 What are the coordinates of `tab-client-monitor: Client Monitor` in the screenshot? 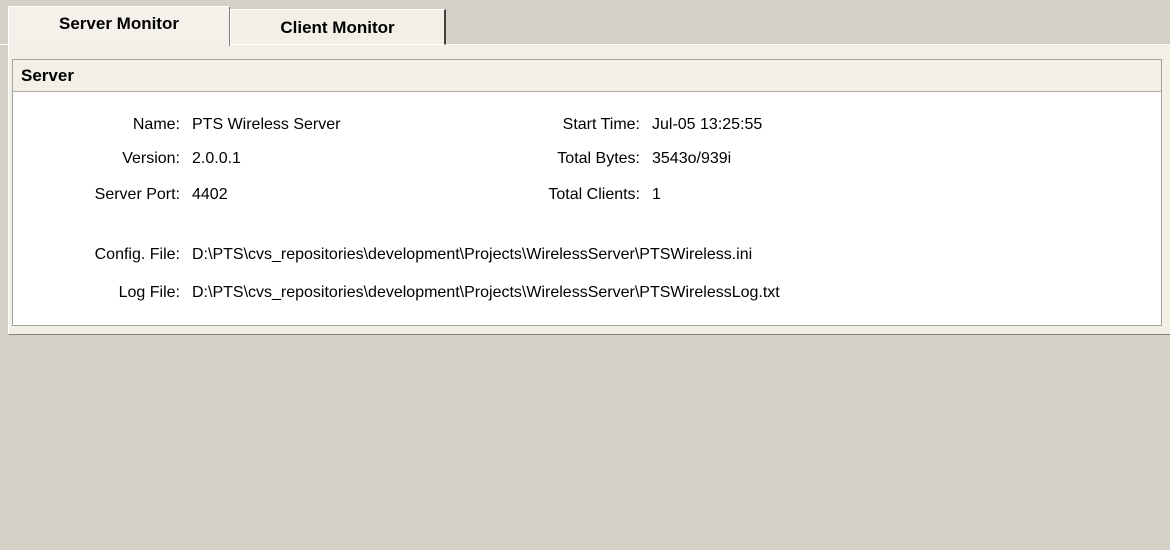 It's located at (338, 27).